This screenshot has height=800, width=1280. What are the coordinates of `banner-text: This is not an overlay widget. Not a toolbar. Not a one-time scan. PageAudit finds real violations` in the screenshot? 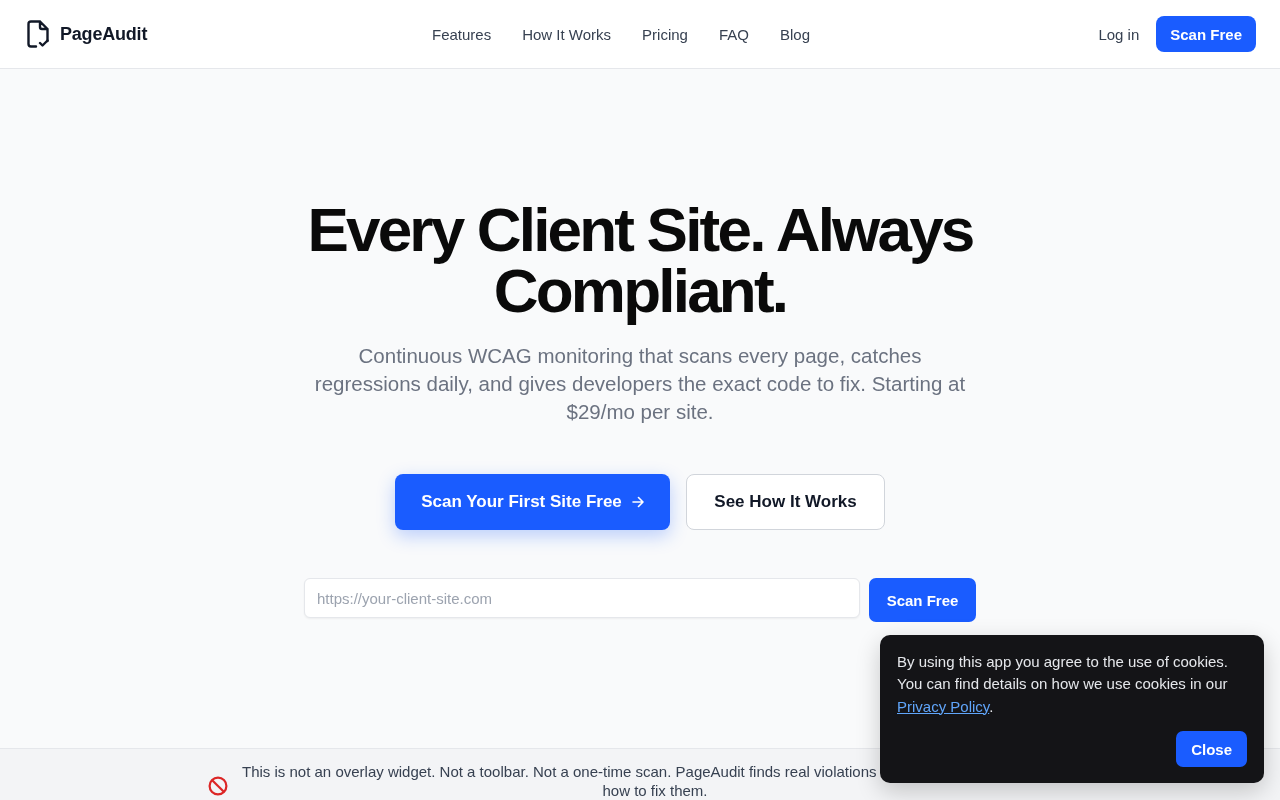 It's located at (559, 771).